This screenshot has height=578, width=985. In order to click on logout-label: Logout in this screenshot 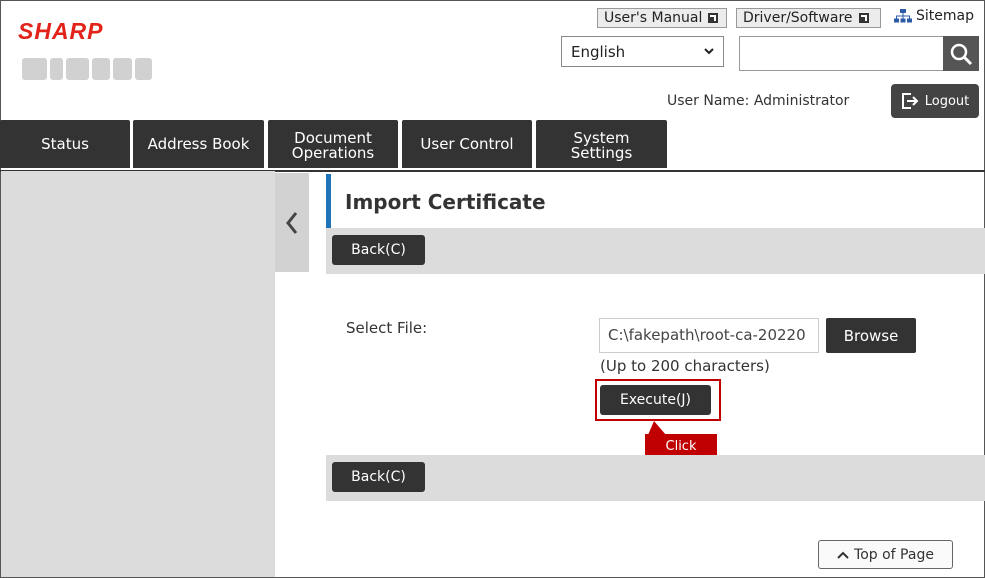, I will do `click(947, 101)`.